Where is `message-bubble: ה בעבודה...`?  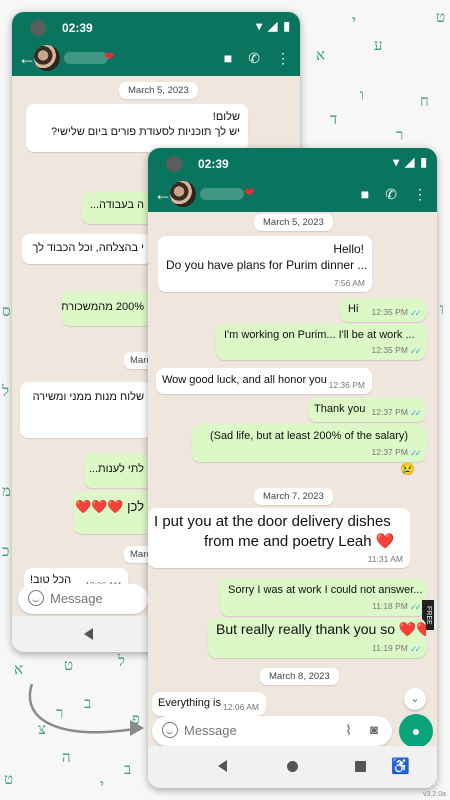
message-bubble: ה בעבודה... is located at coordinates (117, 208).